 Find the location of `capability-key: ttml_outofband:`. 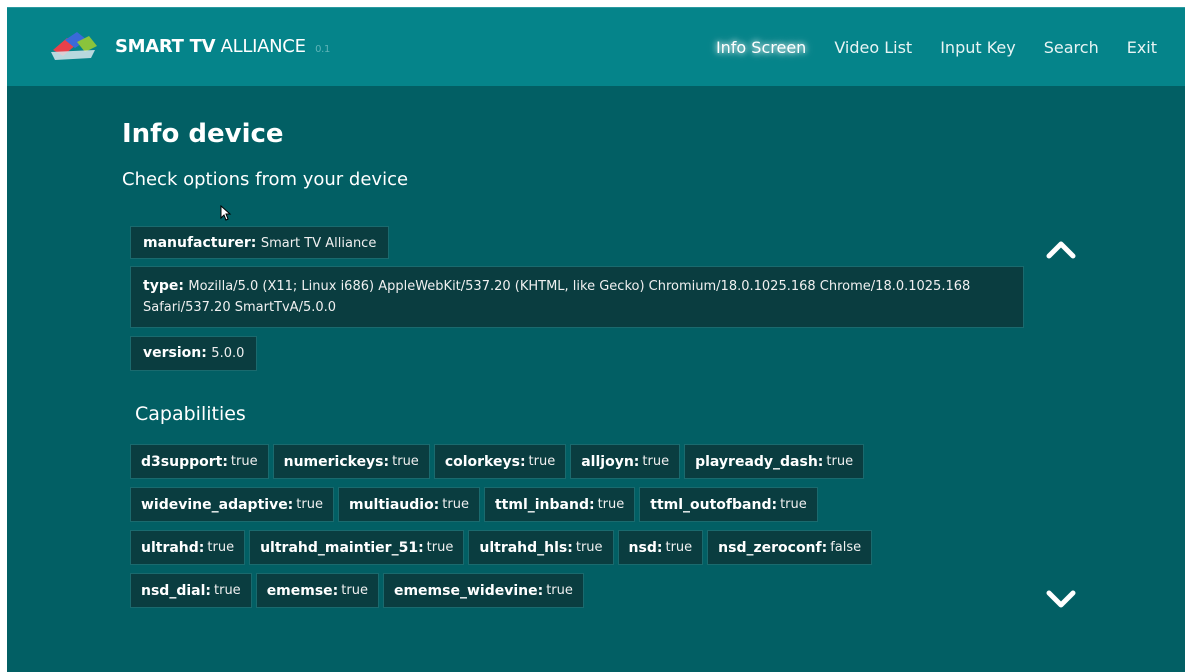

capability-key: ttml_outofband: is located at coordinates (714, 504).